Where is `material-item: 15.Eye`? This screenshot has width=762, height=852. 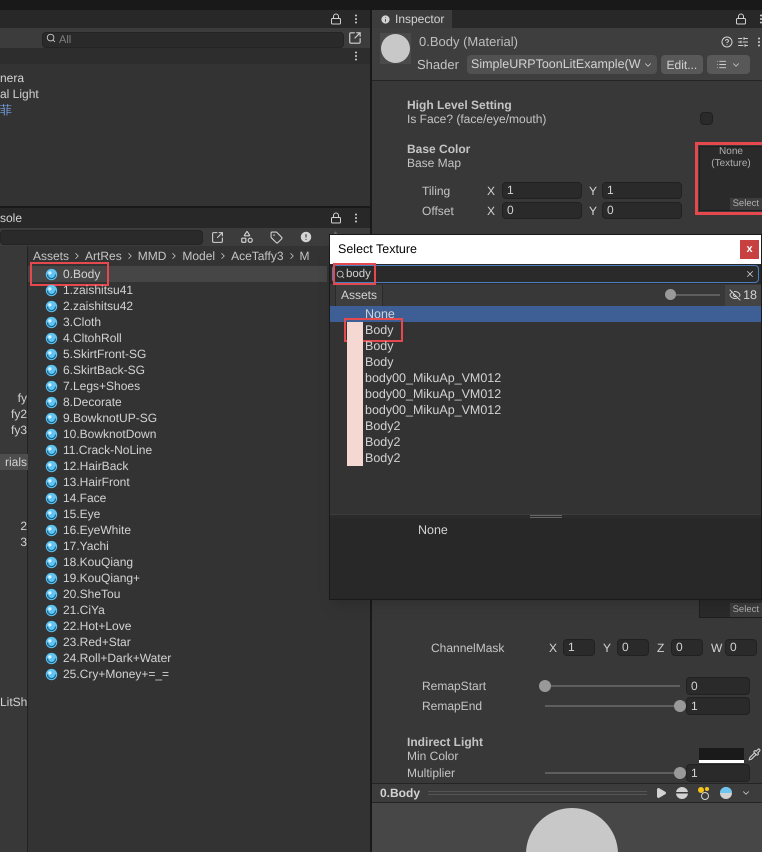
material-item: 15.Eye is located at coordinates (177, 514).